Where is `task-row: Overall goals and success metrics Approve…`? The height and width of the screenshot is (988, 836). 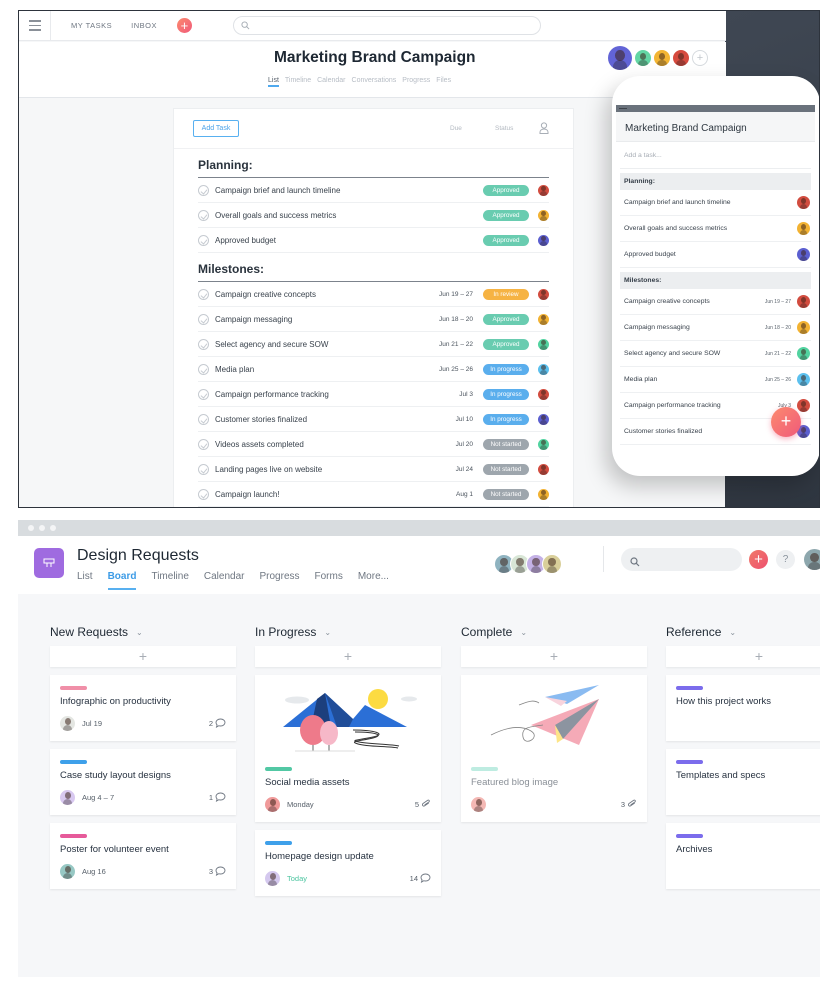
task-row: Overall goals and success metrics Approve… is located at coordinates (373, 215).